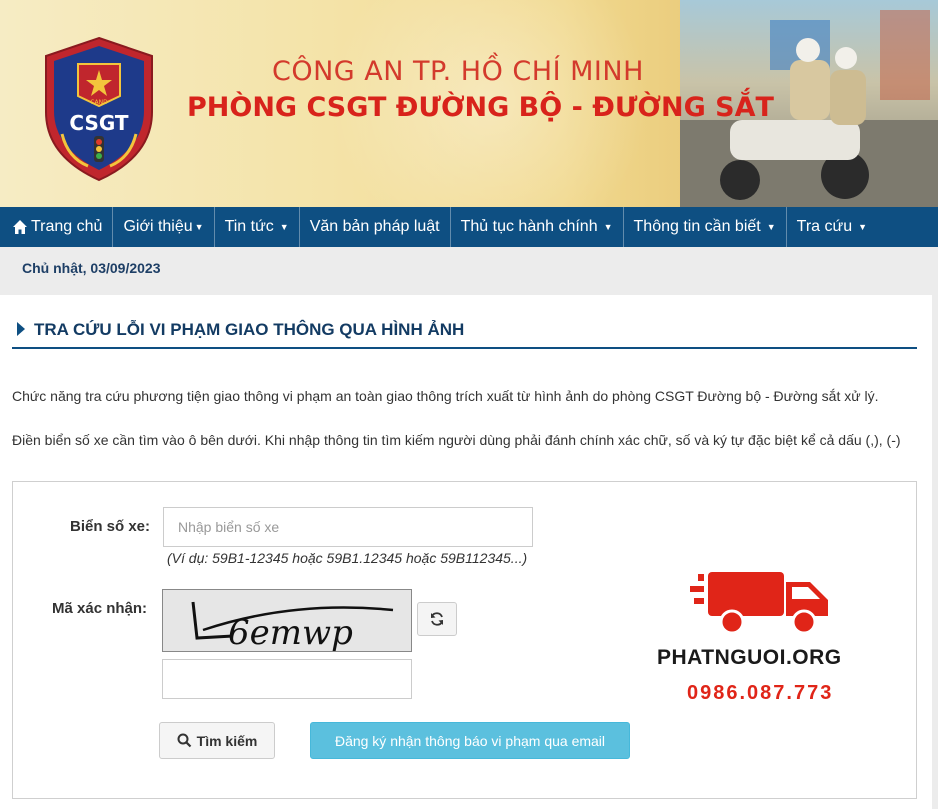 This screenshot has height=809, width=938. What do you see at coordinates (184, 740) in the screenshot?
I see `search-icon` at bounding box center [184, 740].